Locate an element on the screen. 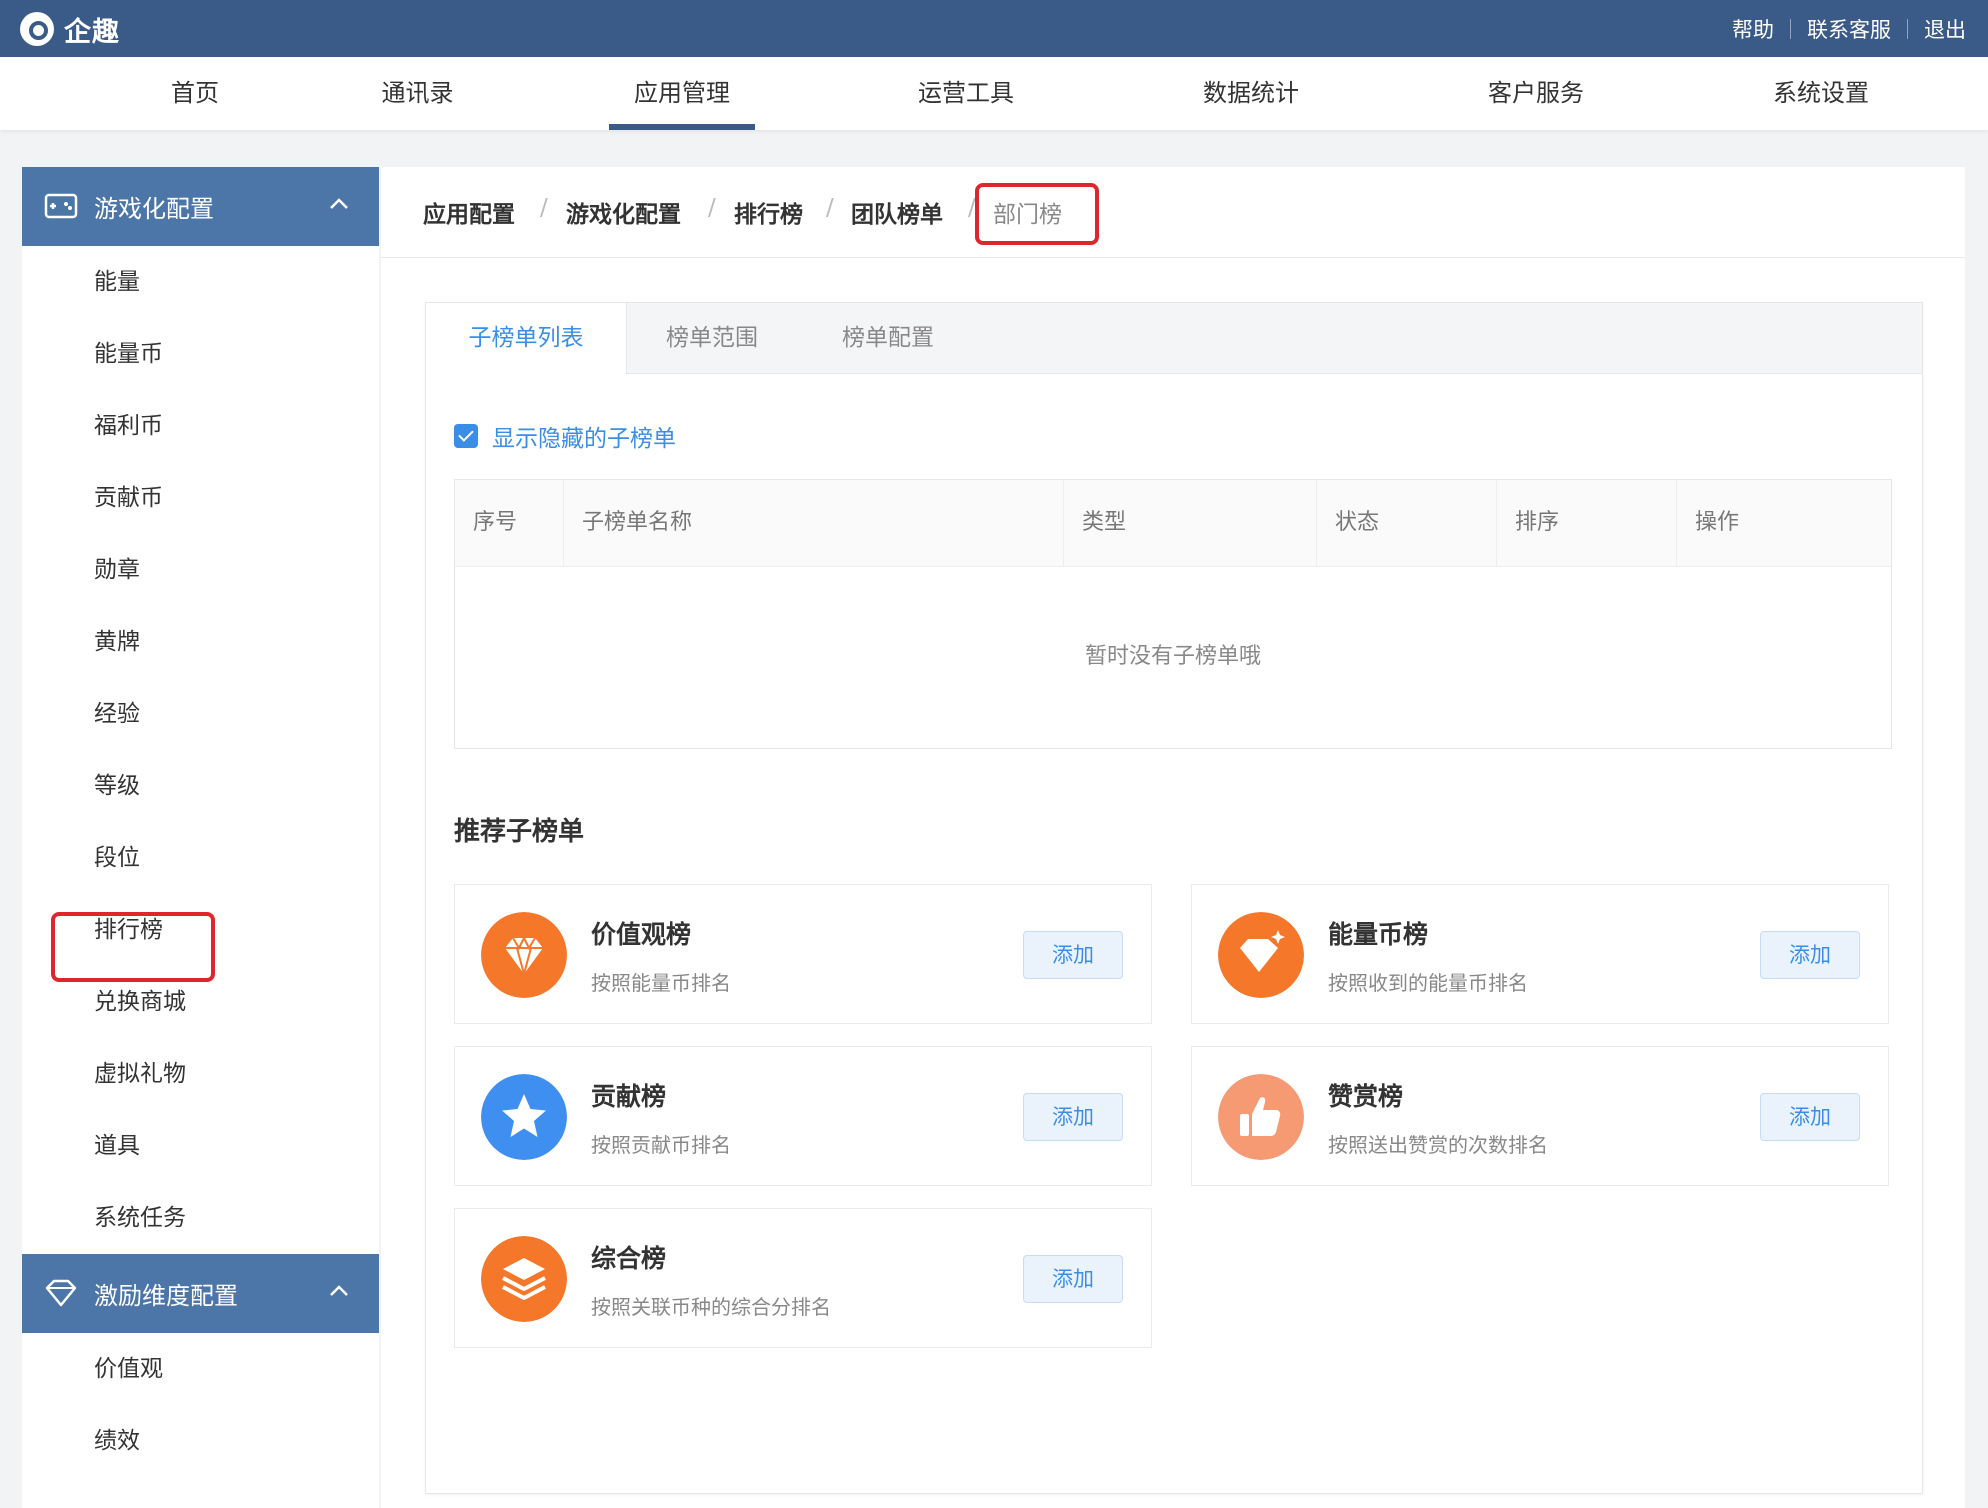 The width and height of the screenshot is (1988, 1508). thumbs-up-icon is located at coordinates (1261, 1117).